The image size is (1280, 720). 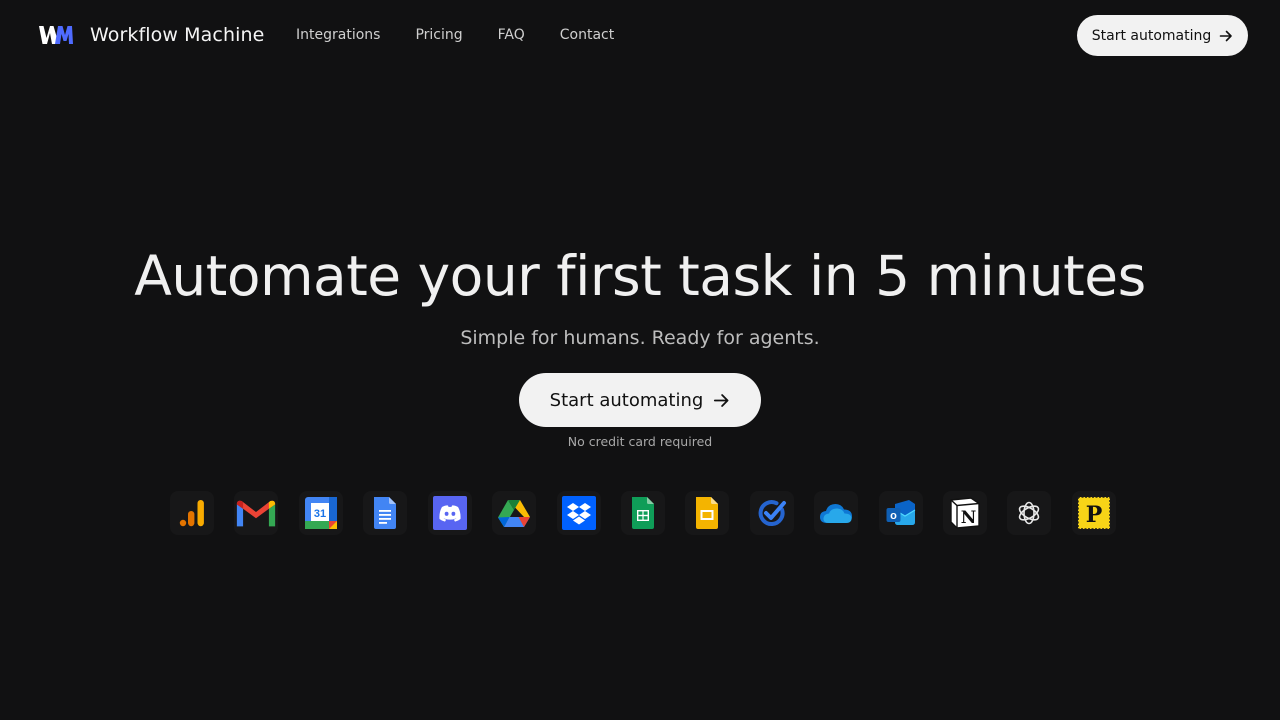 I want to click on integration-google-slides, so click(x=707, y=513).